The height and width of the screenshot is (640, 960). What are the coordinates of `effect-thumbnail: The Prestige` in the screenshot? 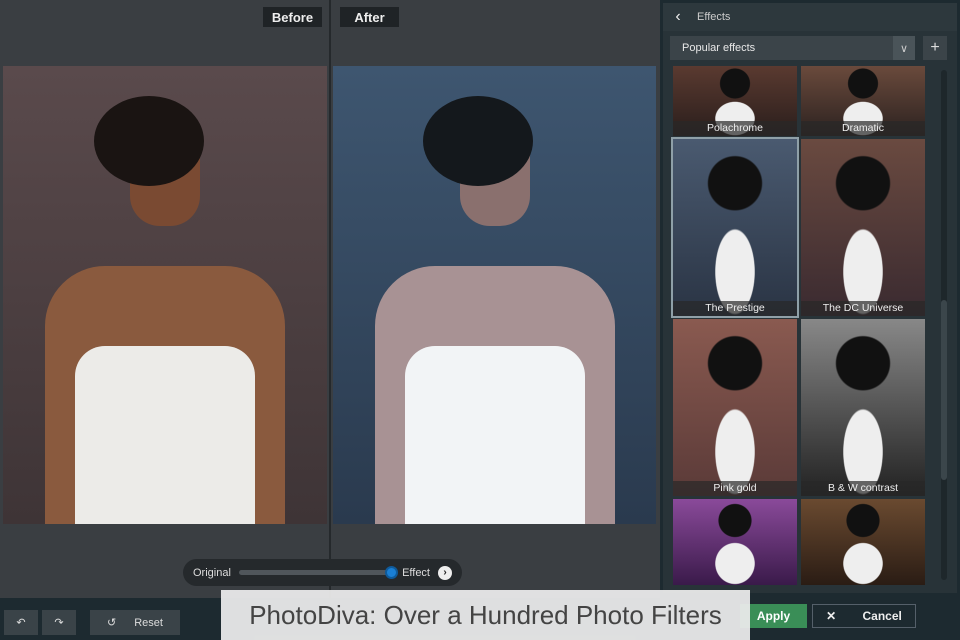 It's located at (735, 227).